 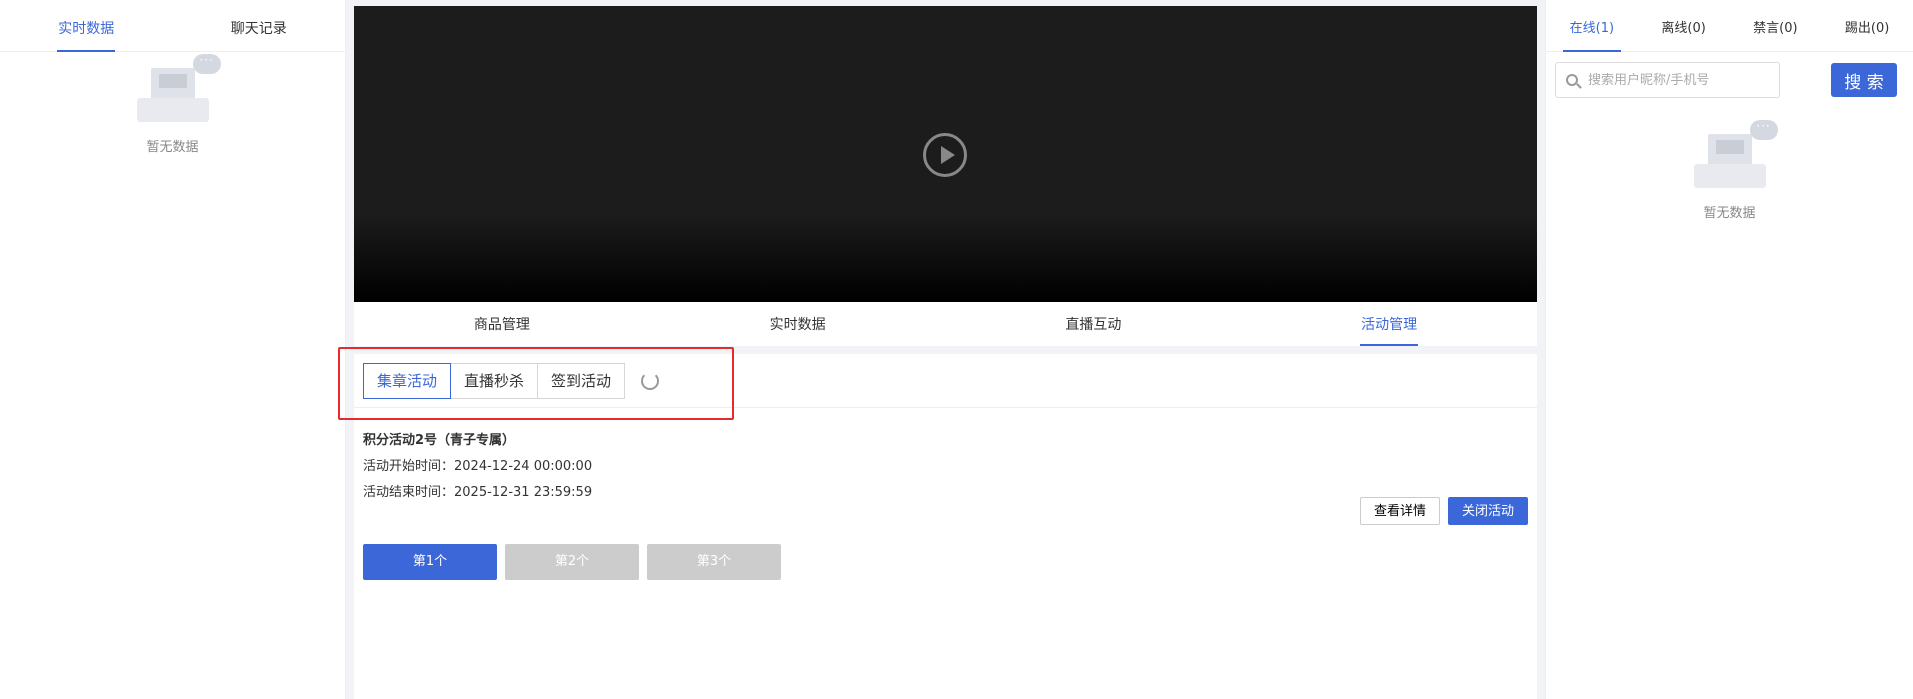 What do you see at coordinates (1776, 26) in the screenshot?
I see `tab-muted: 禁言(0)` at bounding box center [1776, 26].